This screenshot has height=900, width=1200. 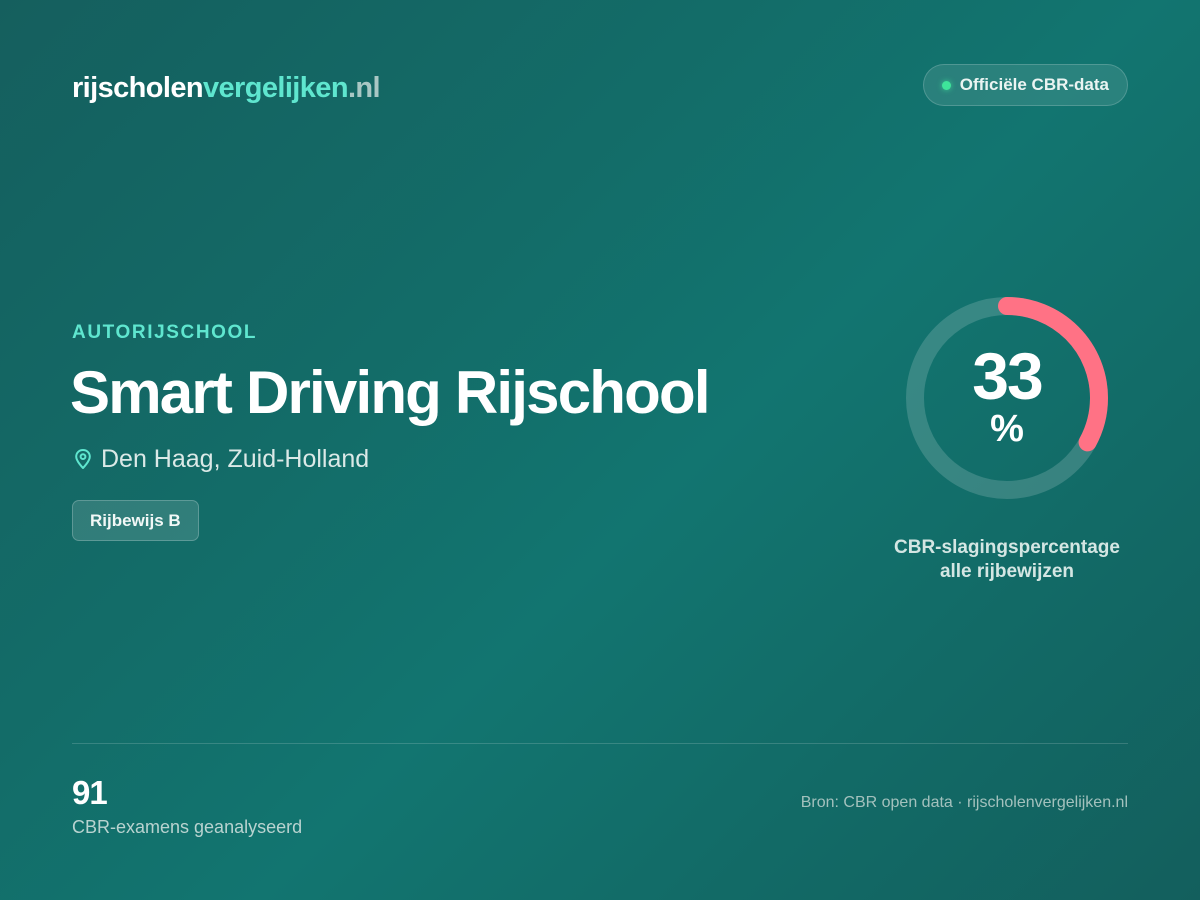 What do you see at coordinates (165, 332) in the screenshot?
I see `school-category: AUTORIJSCHOOL` at bounding box center [165, 332].